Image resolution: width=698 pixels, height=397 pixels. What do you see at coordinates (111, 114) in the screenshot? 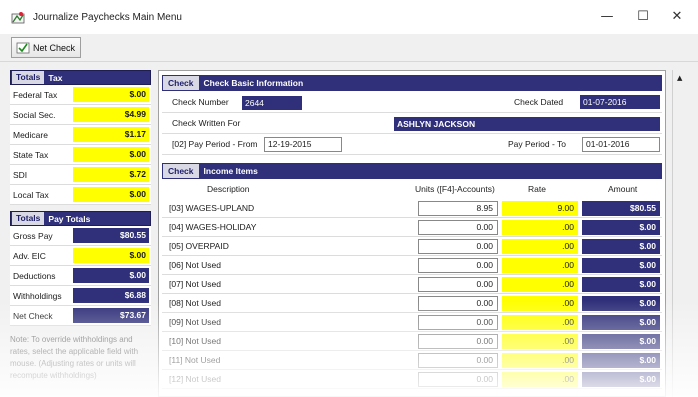
I see `tax-value-field: $4.99` at bounding box center [111, 114].